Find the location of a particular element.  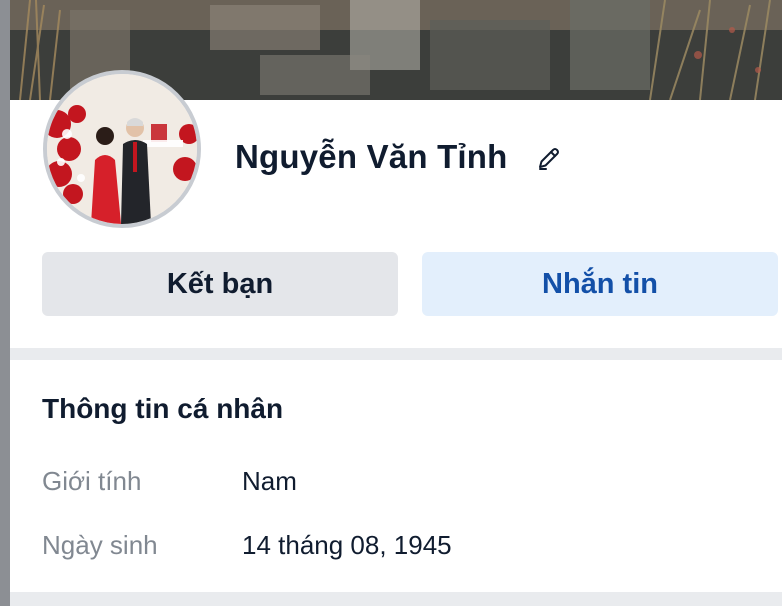

gender-label: Giới tính is located at coordinates (92, 481).